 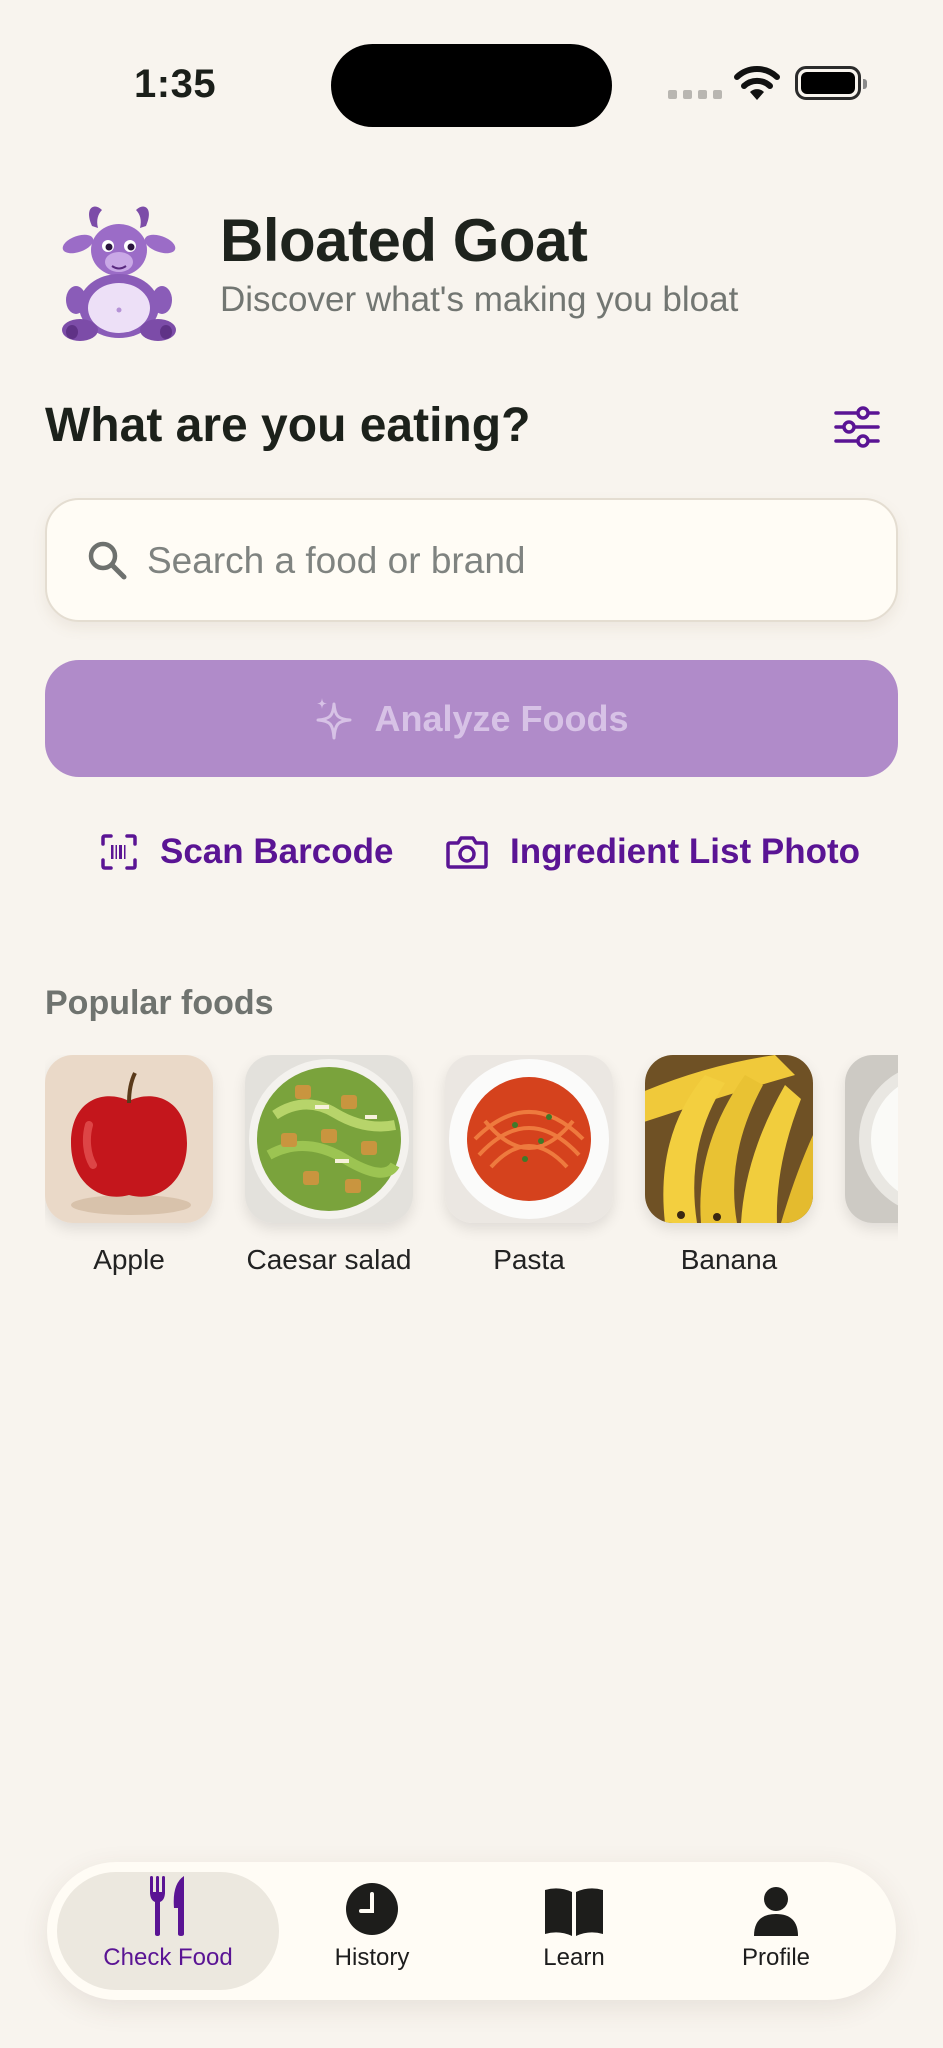 What do you see at coordinates (129, 1139) in the screenshot?
I see `apple-image` at bounding box center [129, 1139].